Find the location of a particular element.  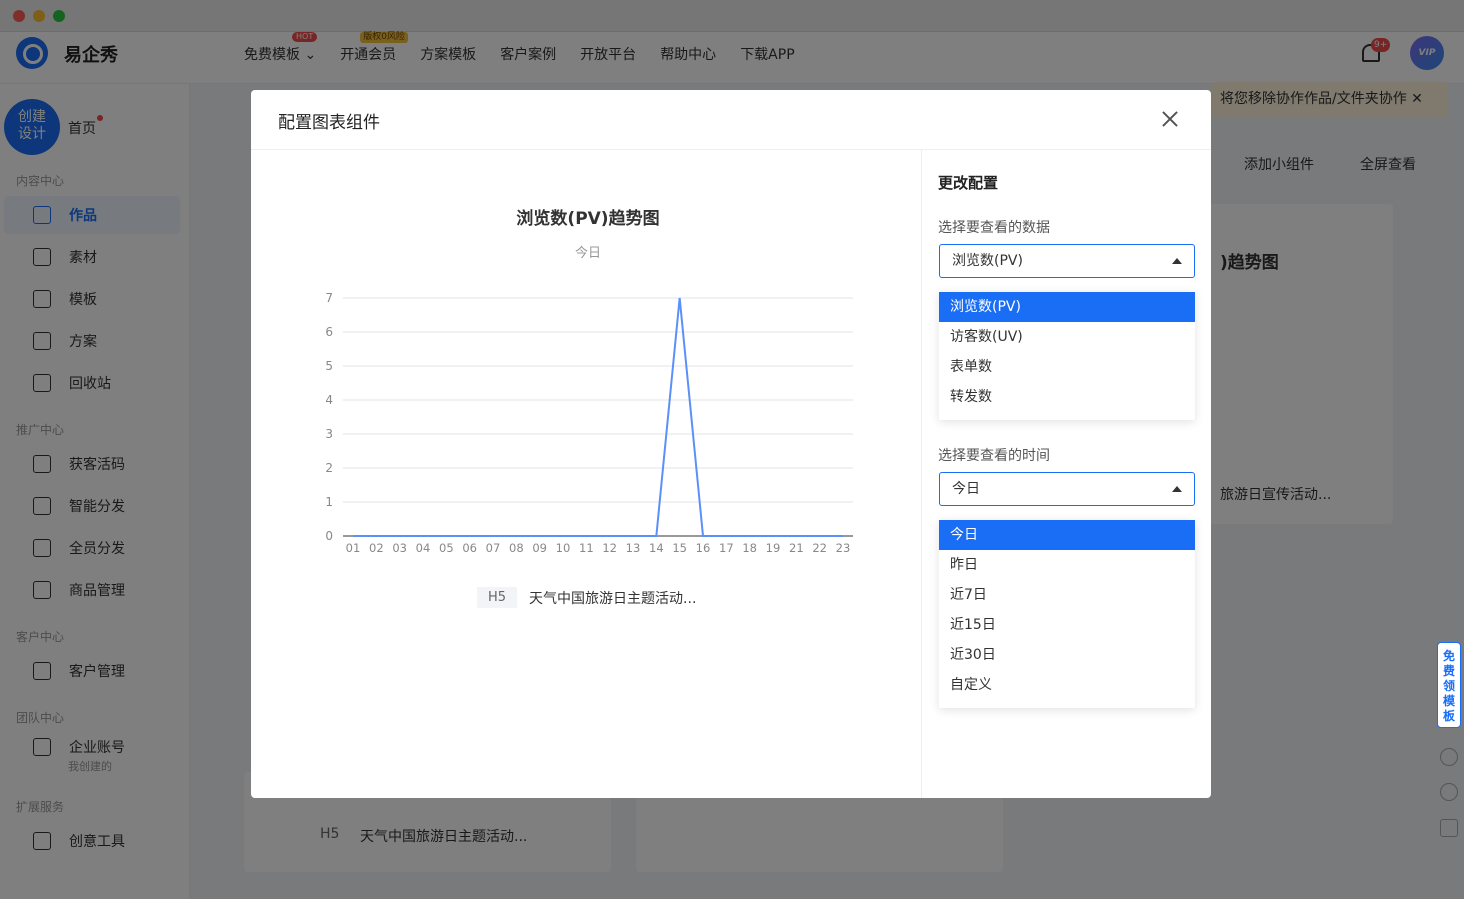

y-tick-label: 4 is located at coordinates (329, 400).